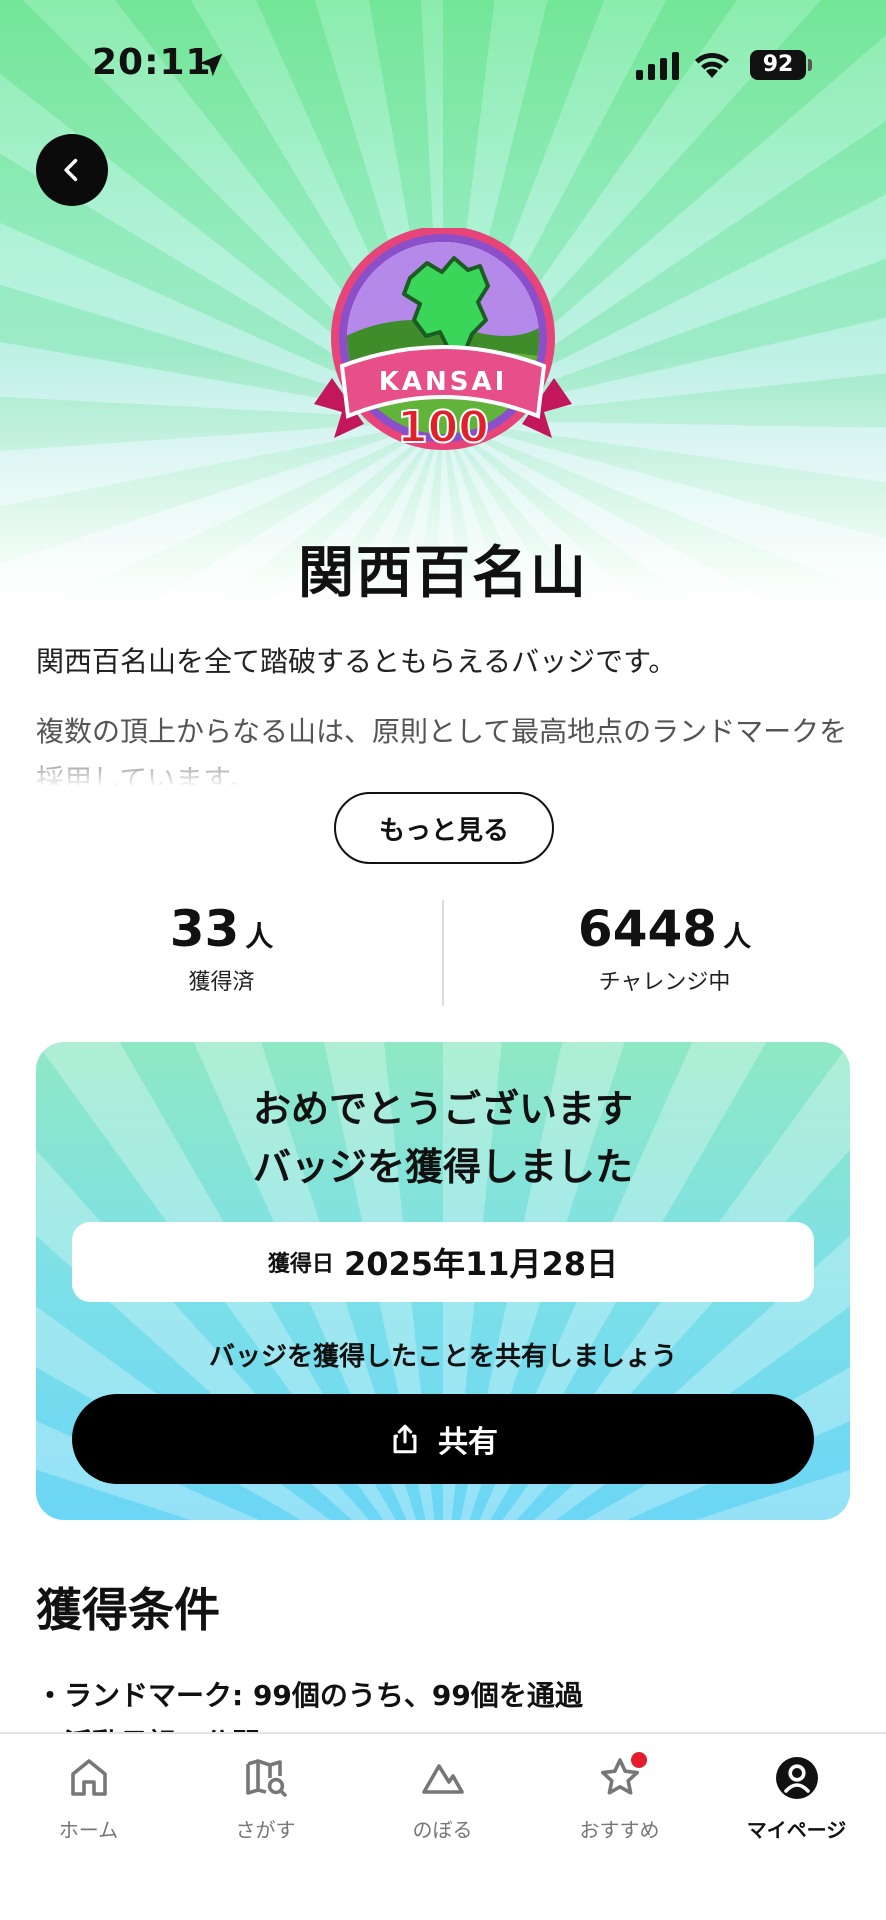 This screenshot has width=886, height=1920. I want to click on stat-challenging-label: チャレンジ中, so click(664, 982).